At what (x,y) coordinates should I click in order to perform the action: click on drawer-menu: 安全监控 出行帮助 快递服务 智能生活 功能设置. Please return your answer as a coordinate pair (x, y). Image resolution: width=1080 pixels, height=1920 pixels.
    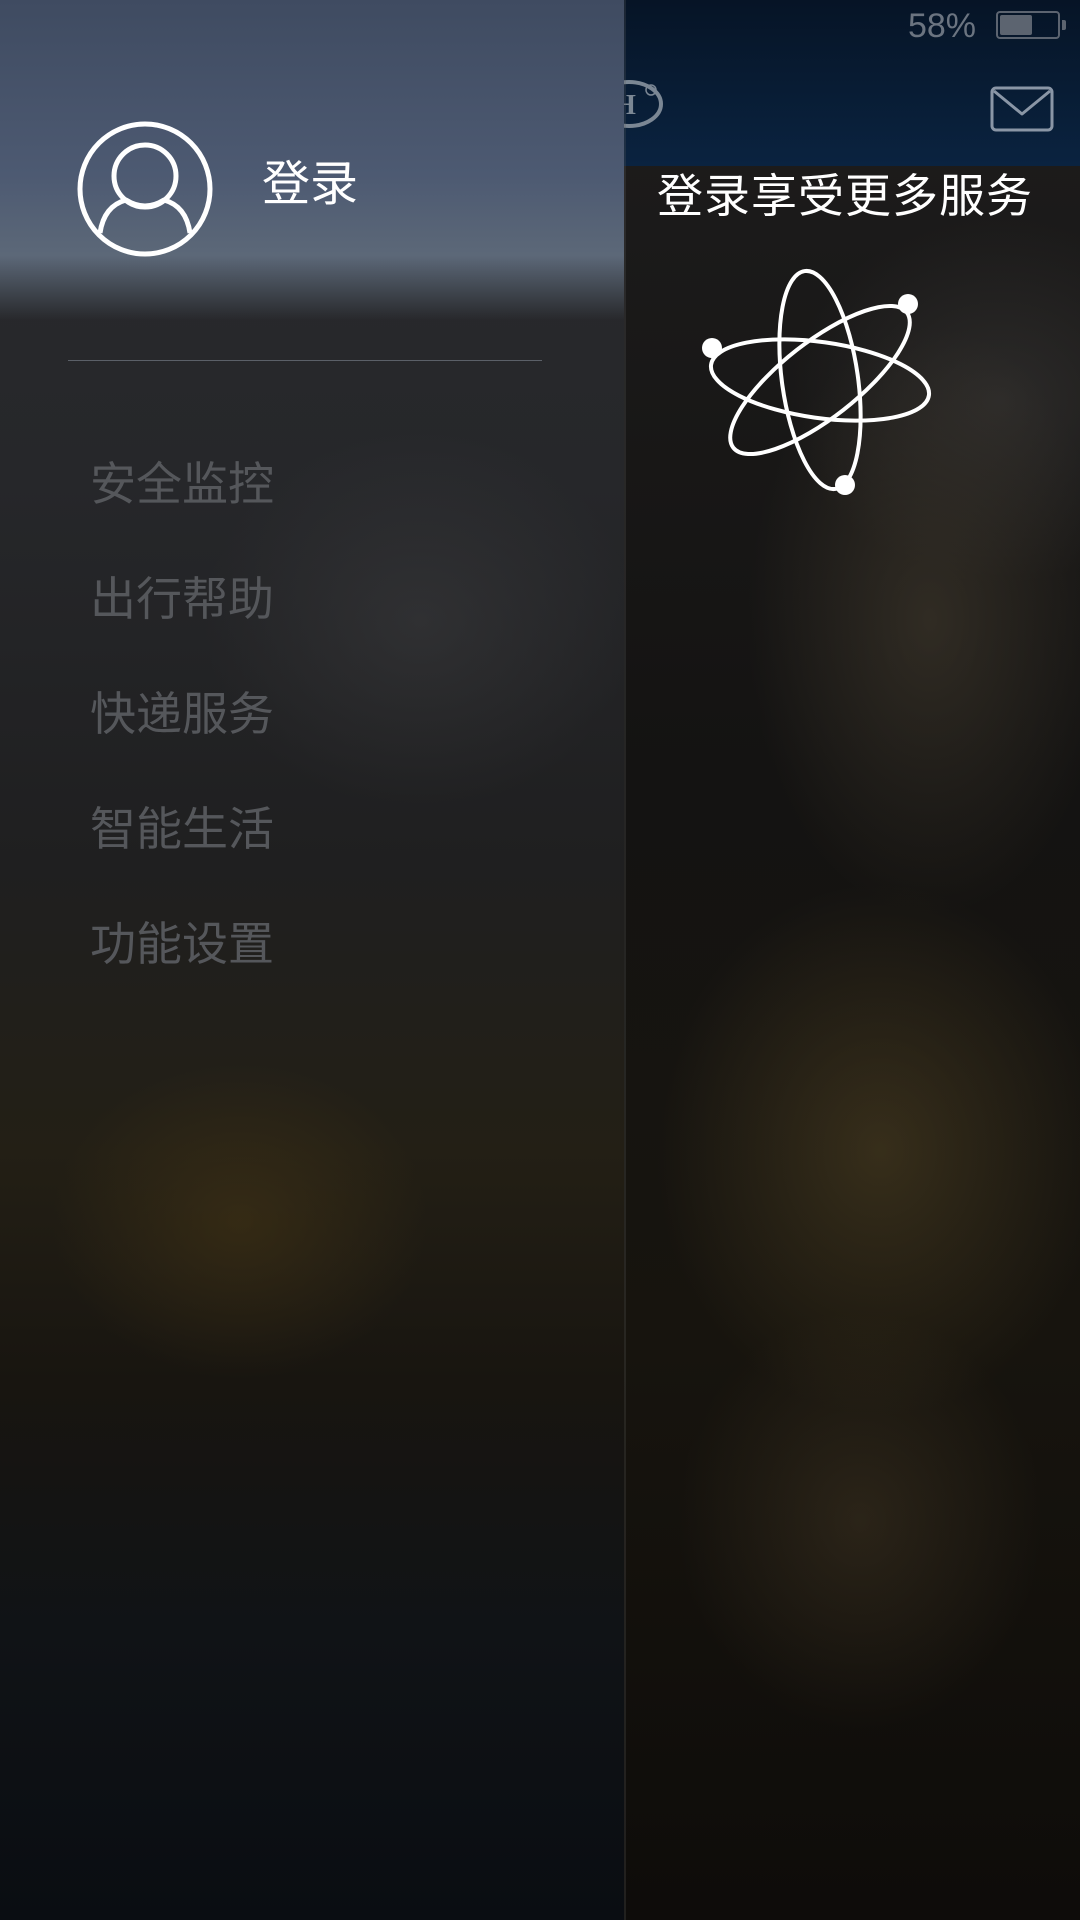
    Looking at the image, I should click on (182, 739).